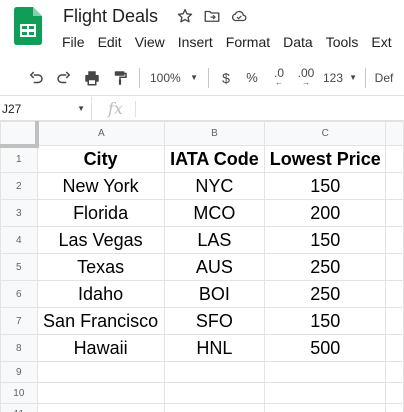 The image size is (404, 412). I want to click on table-row: 7 San Francisco SFO 150, so click(202, 321).